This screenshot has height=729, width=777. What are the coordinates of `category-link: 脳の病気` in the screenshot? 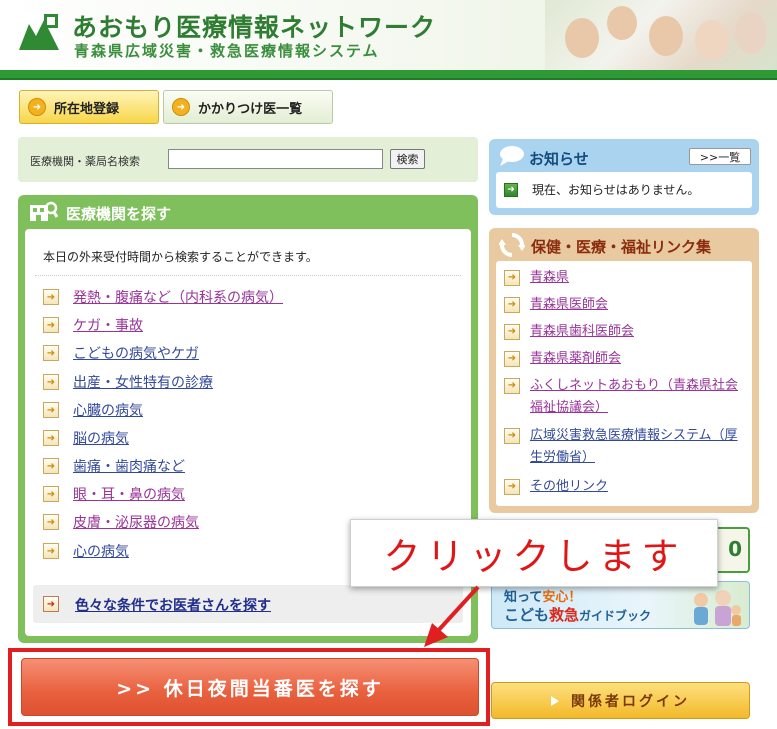 It's located at (101, 438).